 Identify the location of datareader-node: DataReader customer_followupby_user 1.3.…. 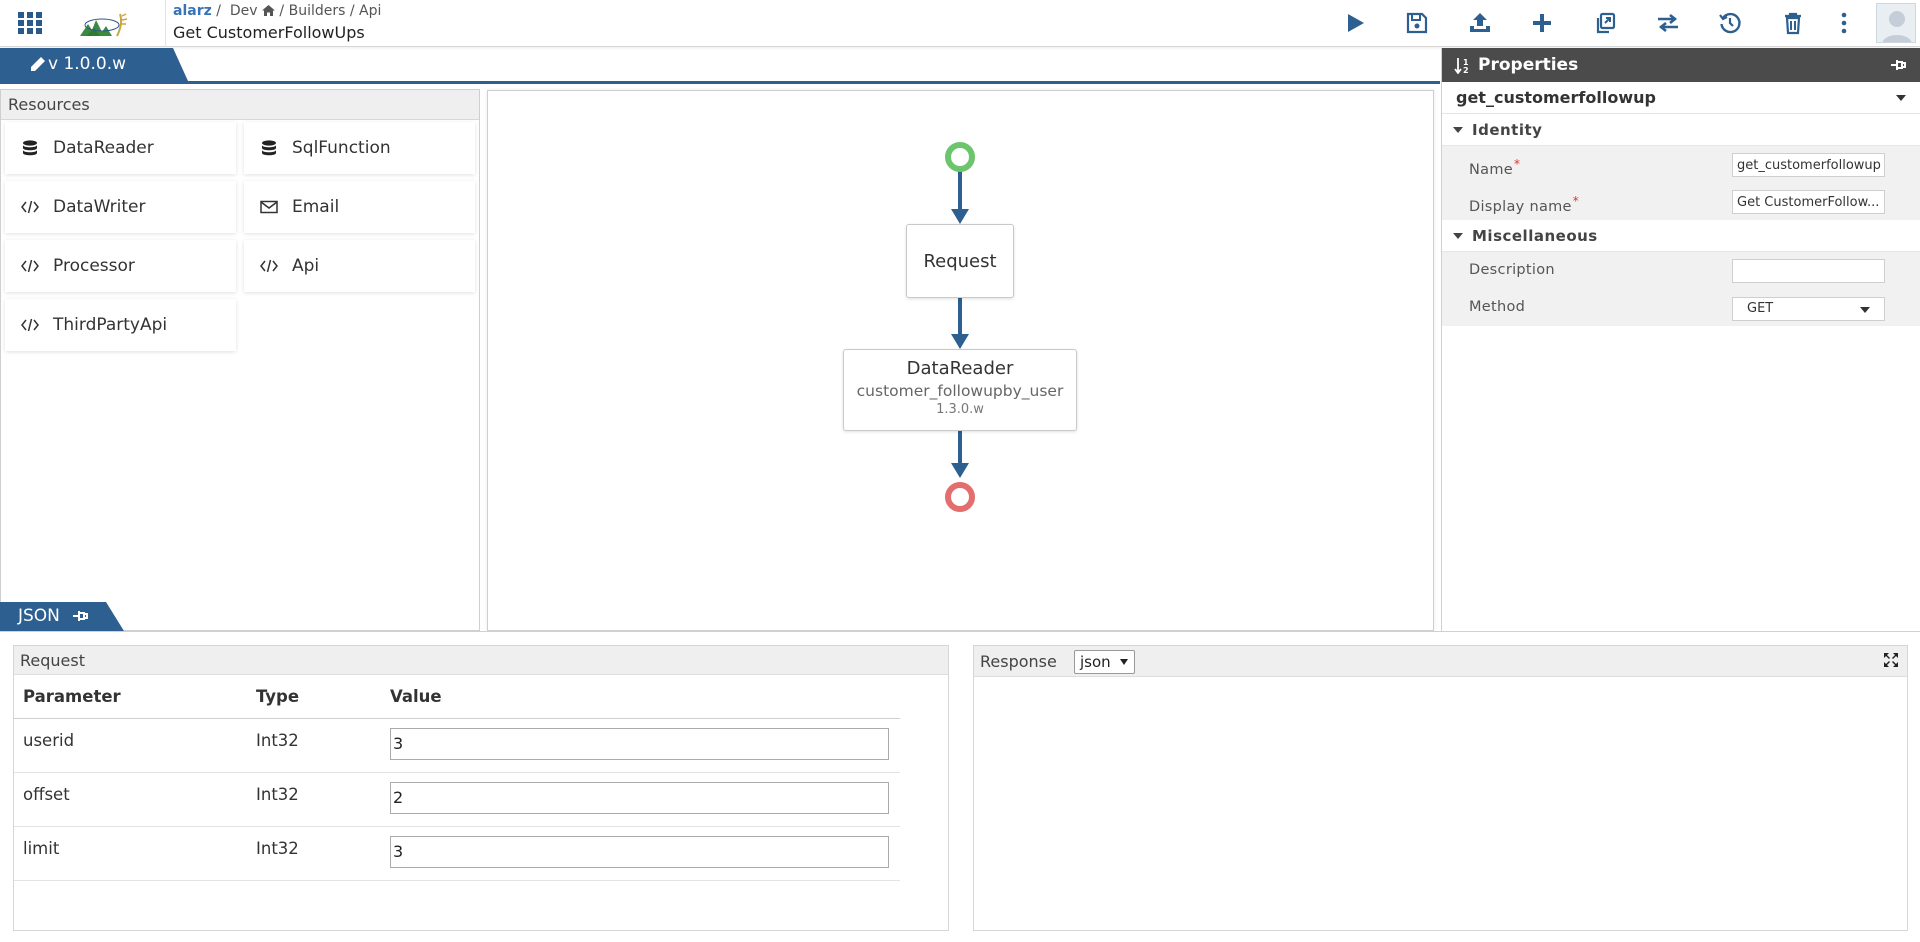
(960, 390).